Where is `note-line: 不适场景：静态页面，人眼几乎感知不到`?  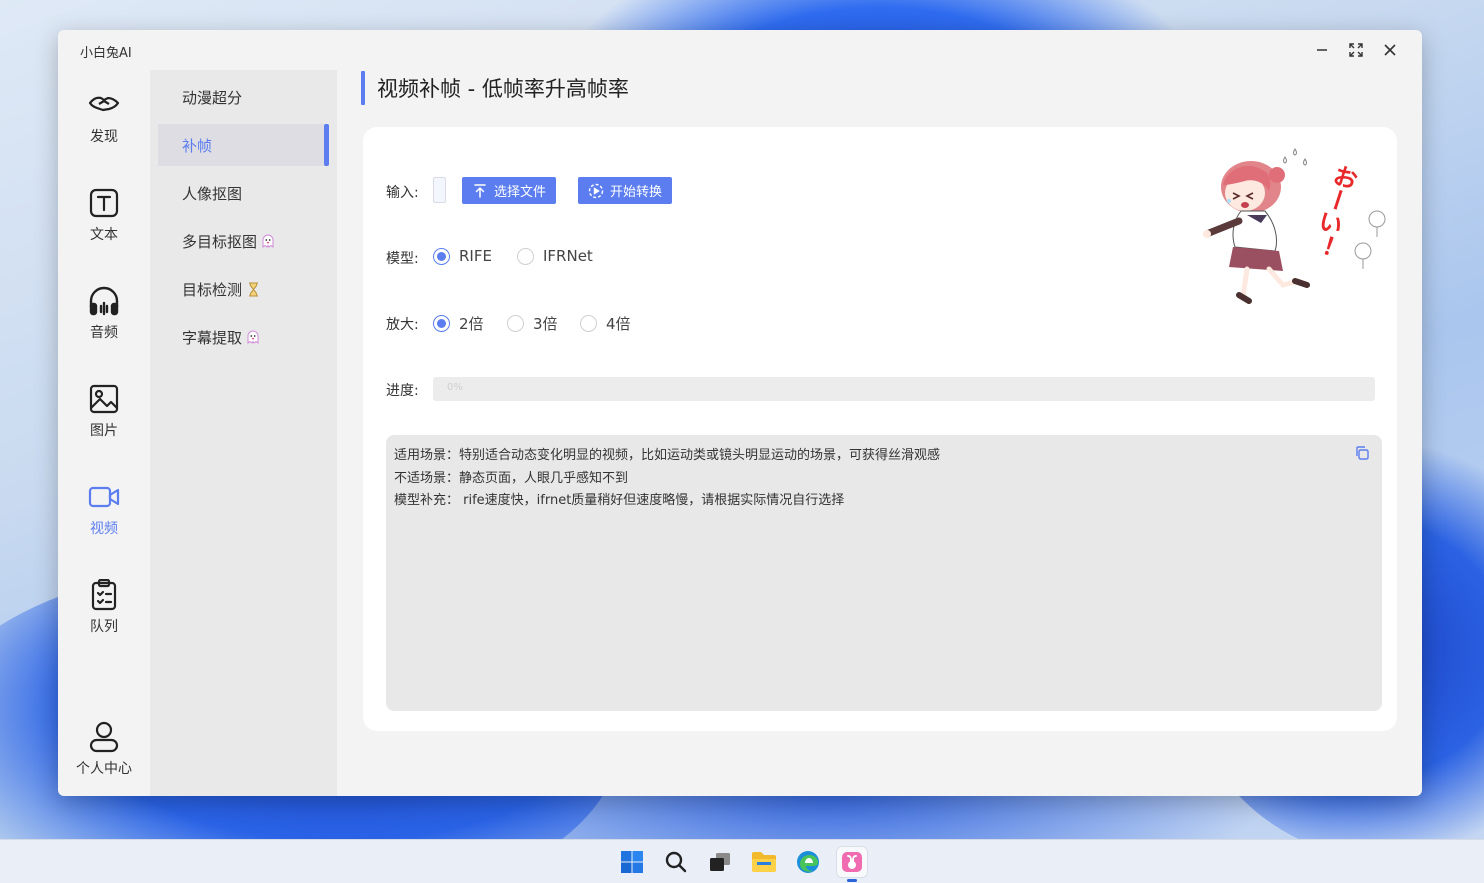
note-line: 不适场景：静态页面，人眼几乎感知不到 is located at coordinates (511, 478).